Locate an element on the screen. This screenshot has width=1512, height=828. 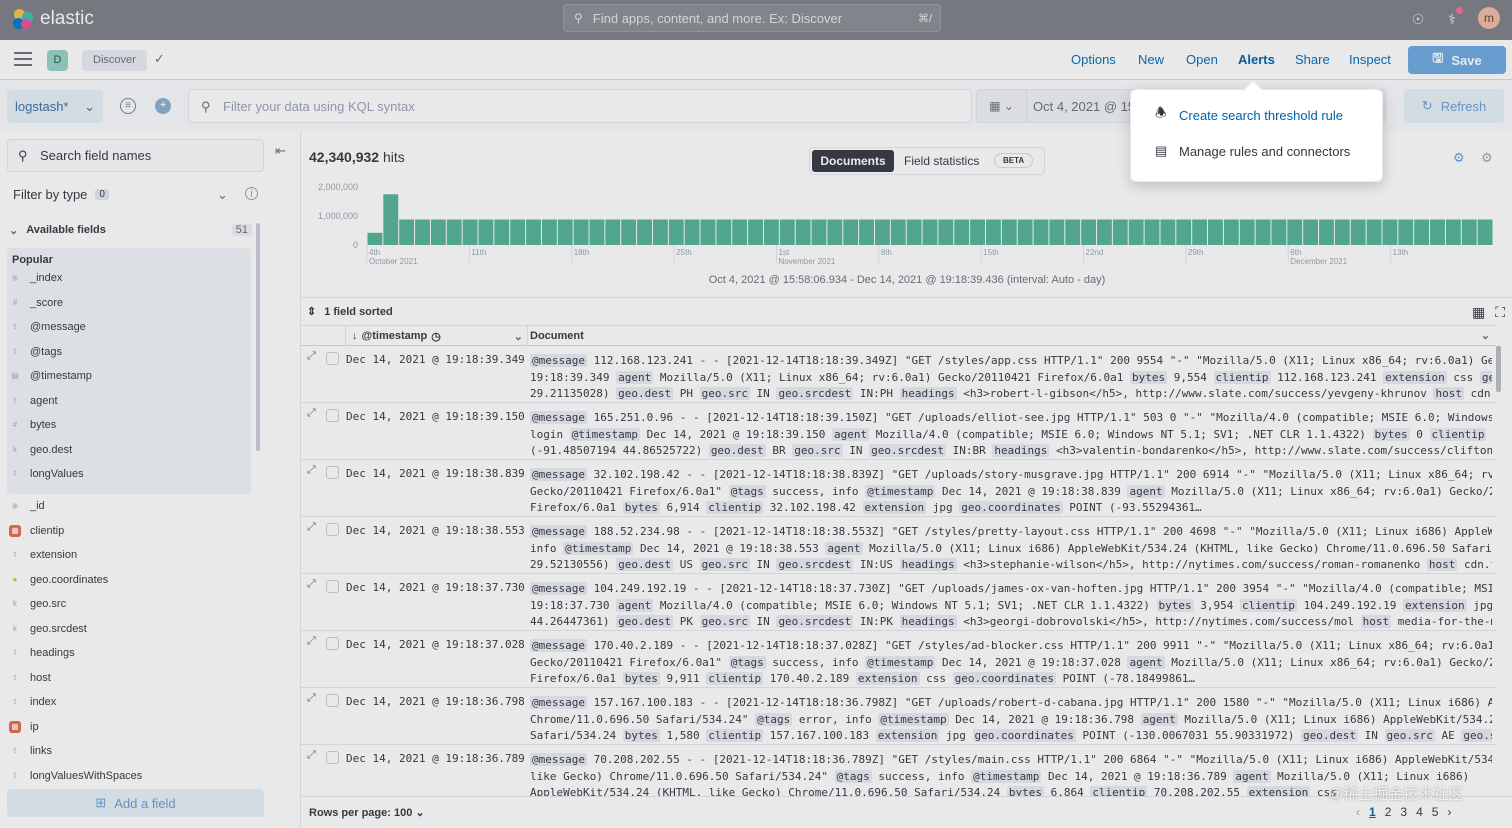
rows-per-page-select: Rows per page: 100 ⌄ is located at coordinates (367, 812).